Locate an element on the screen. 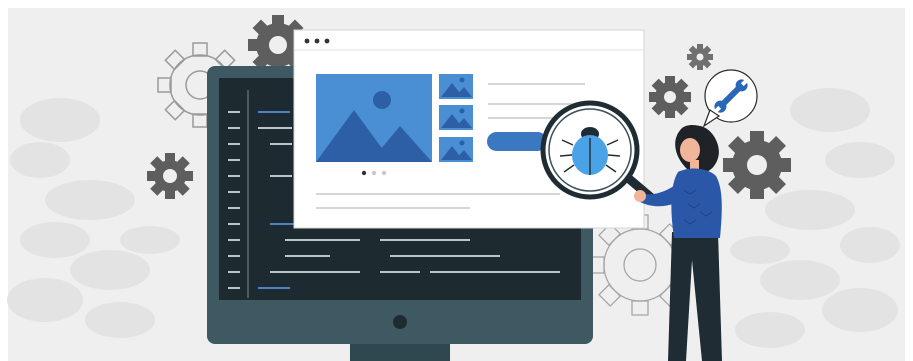 Image resolution: width=913 pixels, height=361 pixels. thumbnail-list is located at coordinates (456, 118).